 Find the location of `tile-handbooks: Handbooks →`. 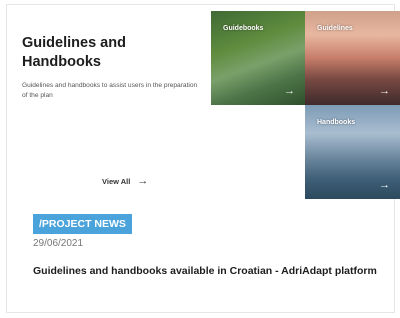

tile-handbooks: Handbooks → is located at coordinates (352, 152).